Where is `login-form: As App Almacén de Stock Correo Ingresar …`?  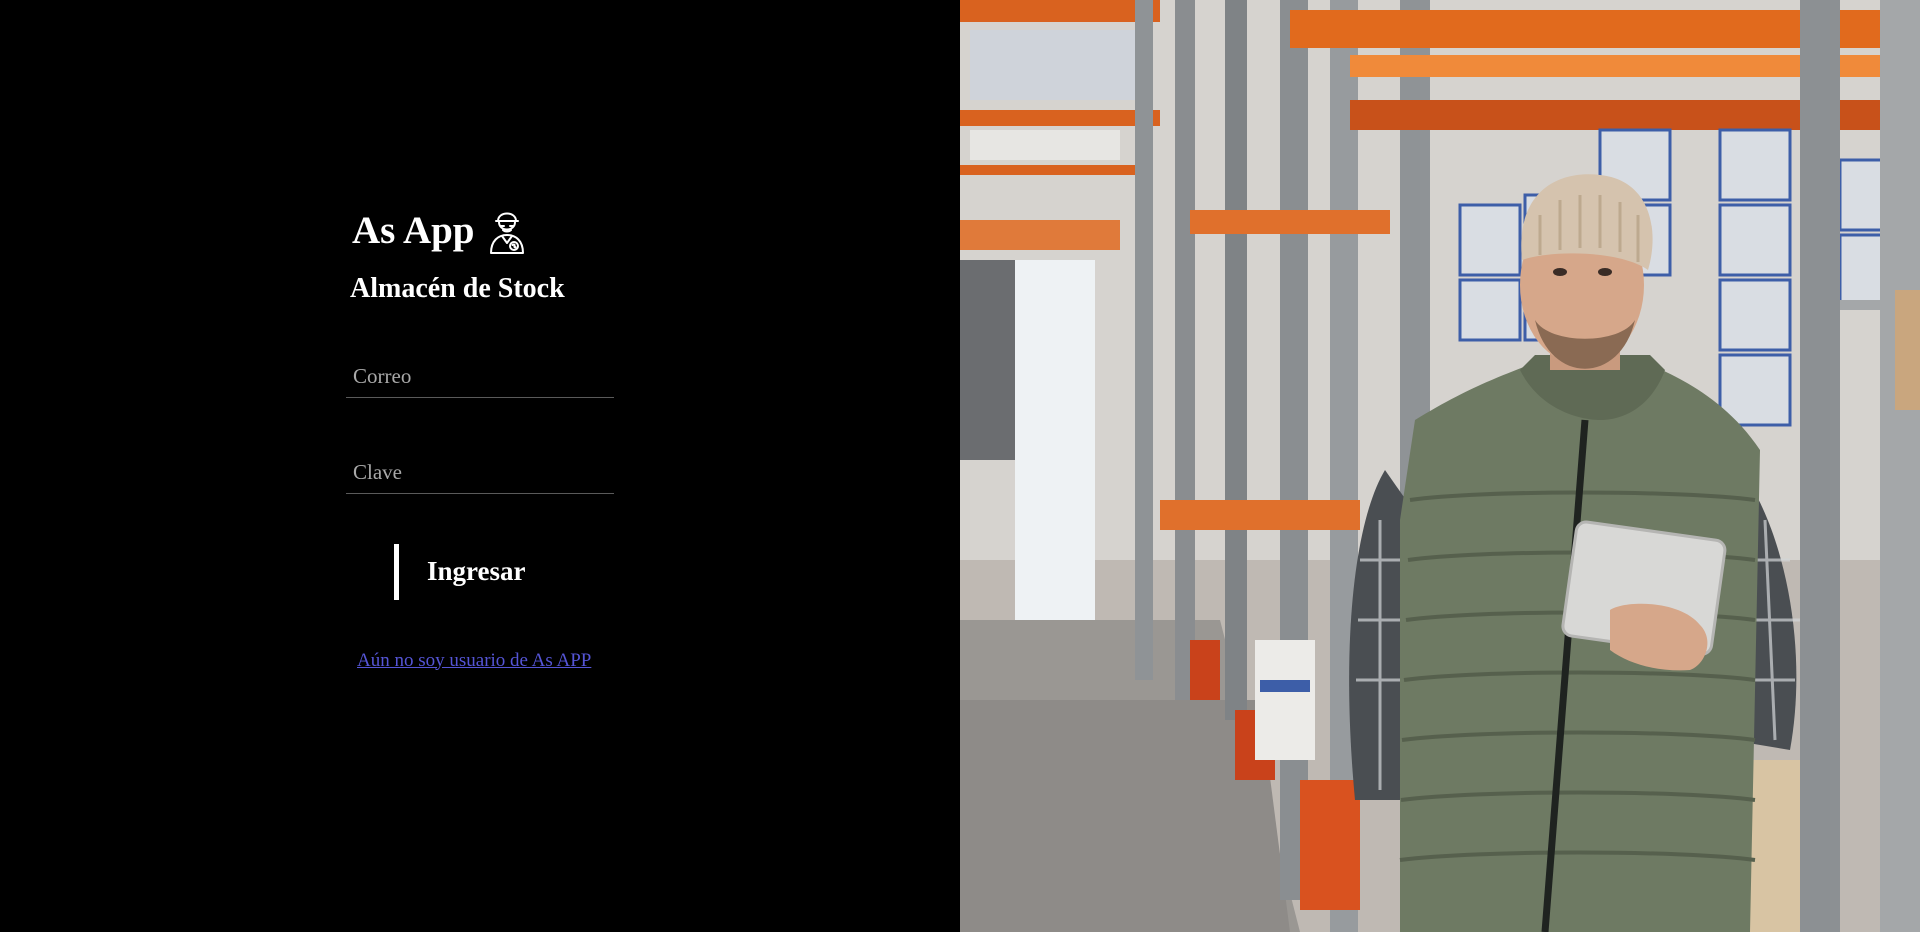 login-form: As App Almacén de Stock Correo Ingresar … is located at coordinates (481, 436).